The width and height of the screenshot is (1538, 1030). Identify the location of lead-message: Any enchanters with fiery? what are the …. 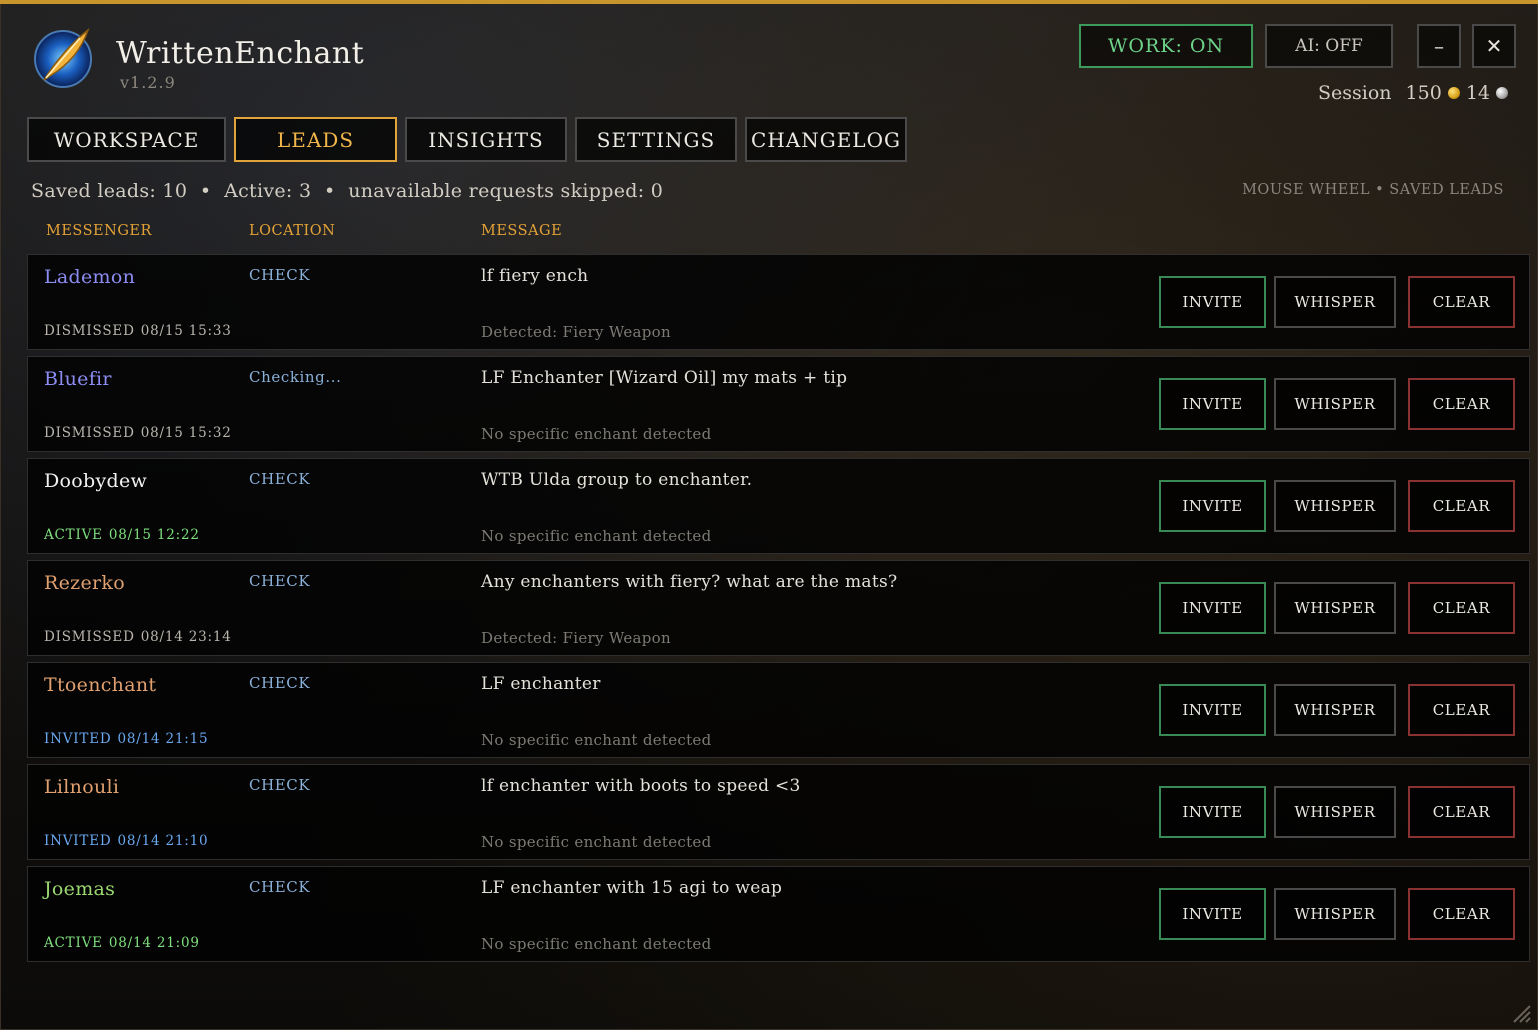
(689, 582).